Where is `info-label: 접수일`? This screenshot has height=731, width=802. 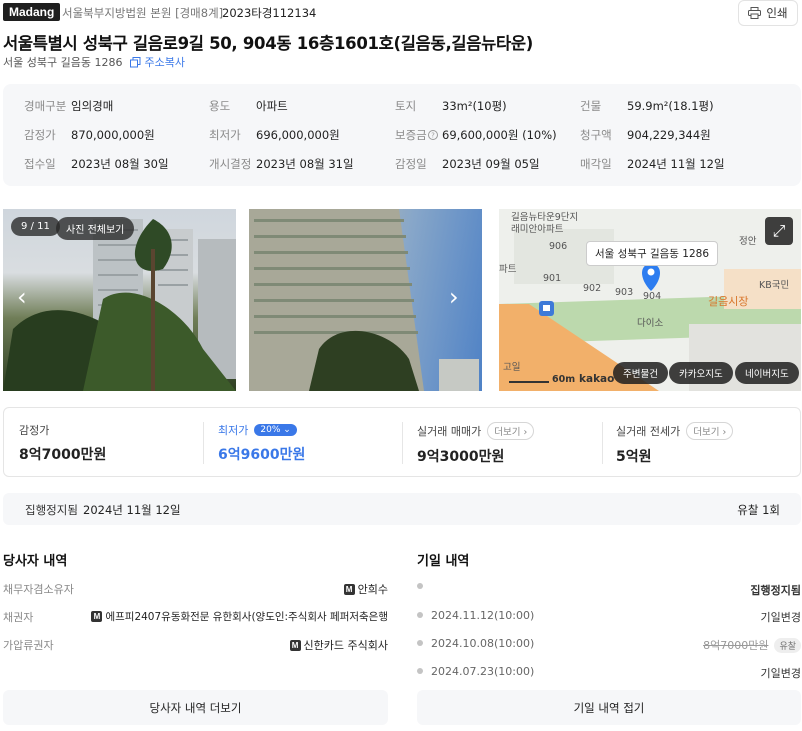
info-label: 접수일 is located at coordinates (40, 164).